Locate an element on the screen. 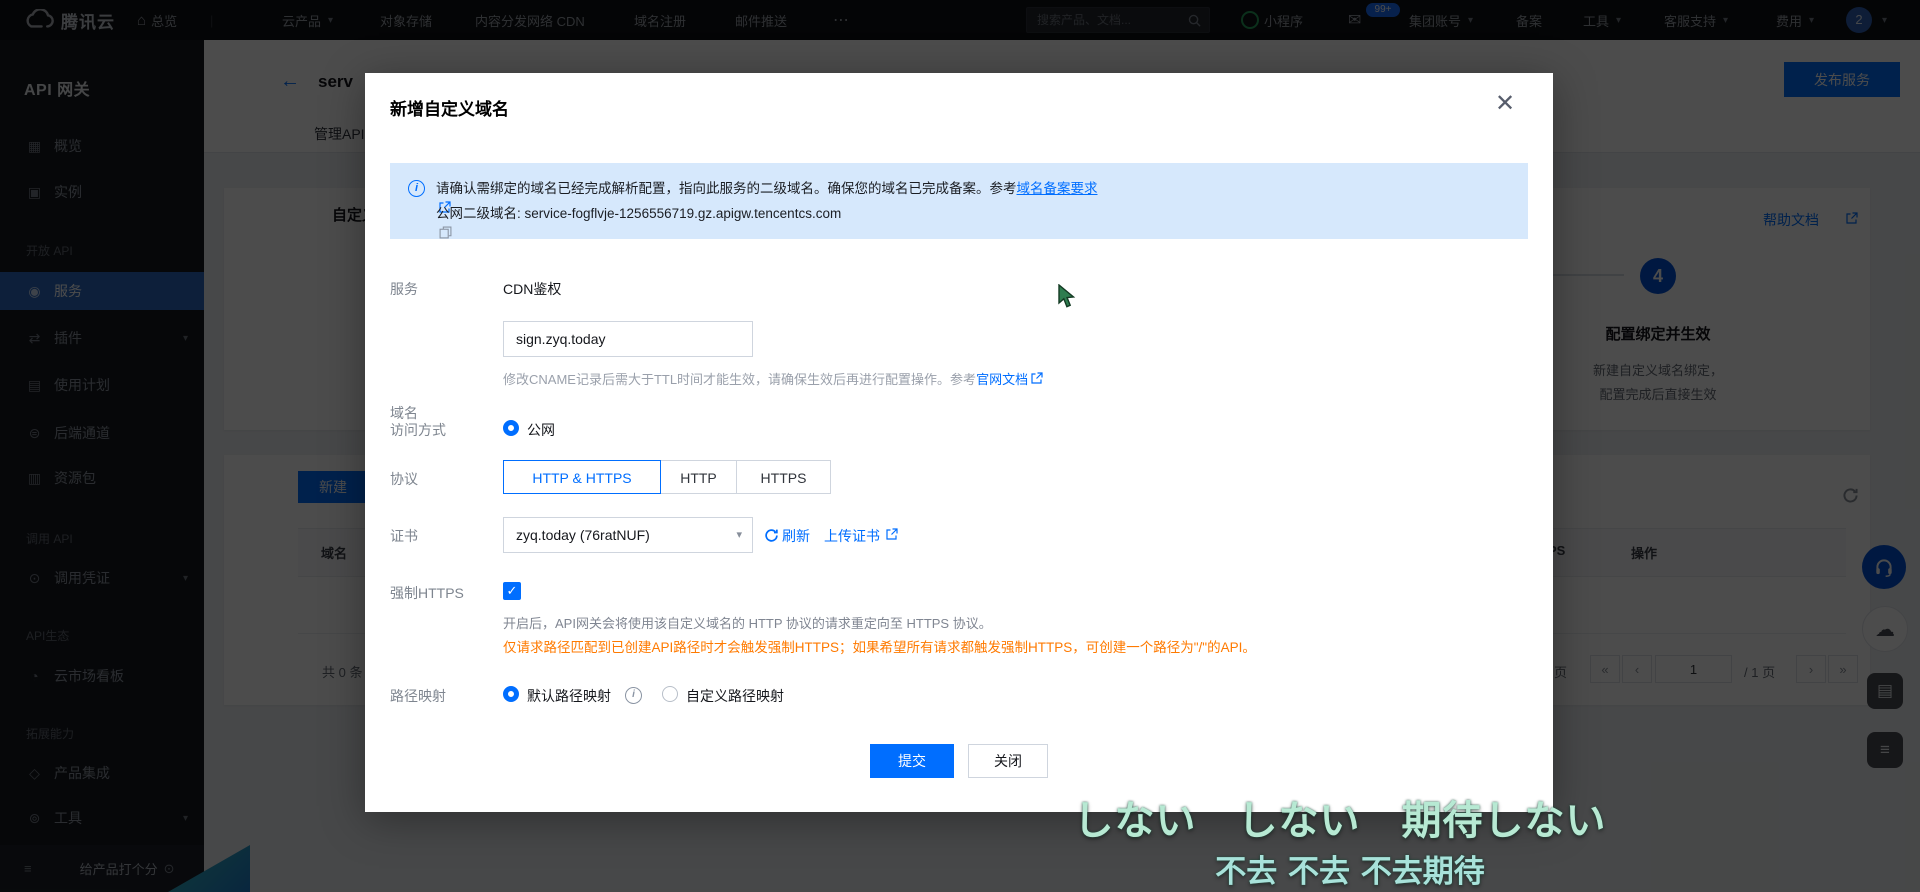 This screenshot has height=892, width=1920. info-icon: i is located at coordinates (416, 188).